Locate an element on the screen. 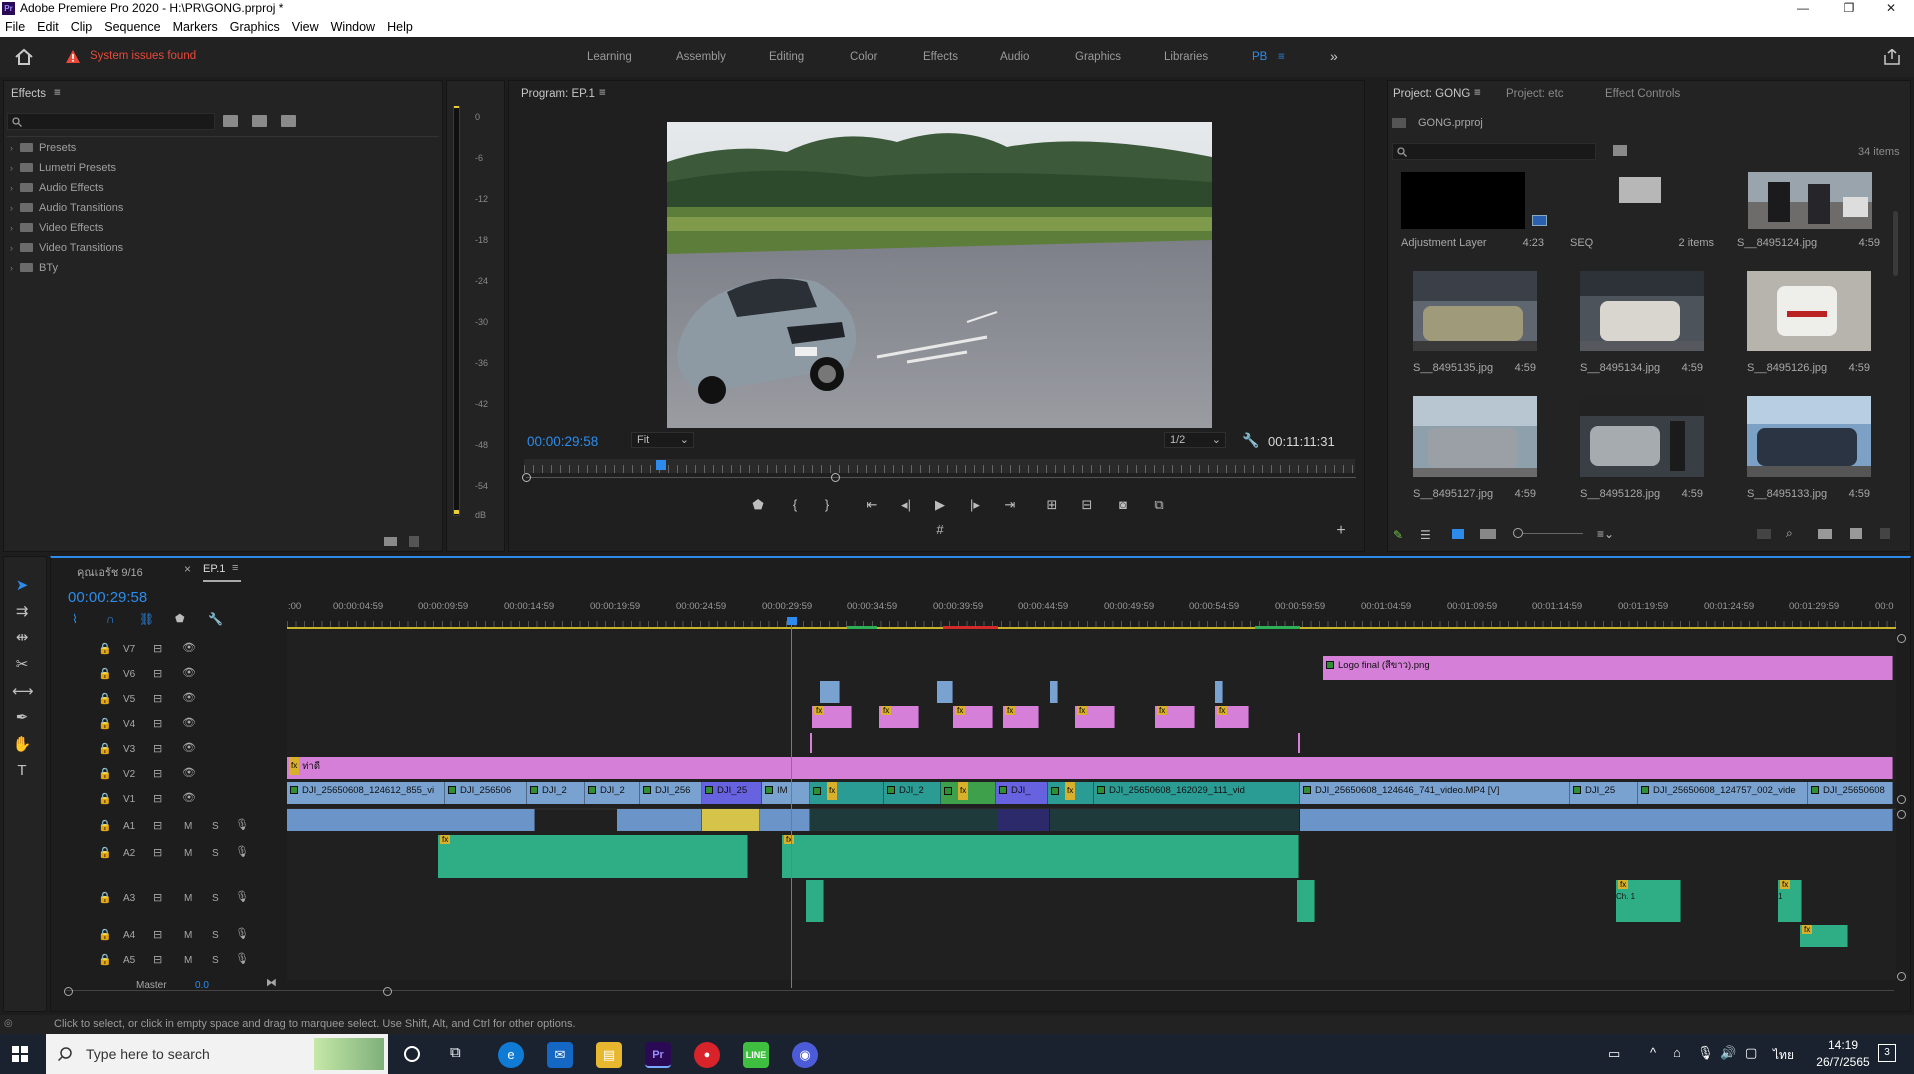 This screenshot has height=1074, width=1914. project-search-input is located at coordinates (1494, 151).